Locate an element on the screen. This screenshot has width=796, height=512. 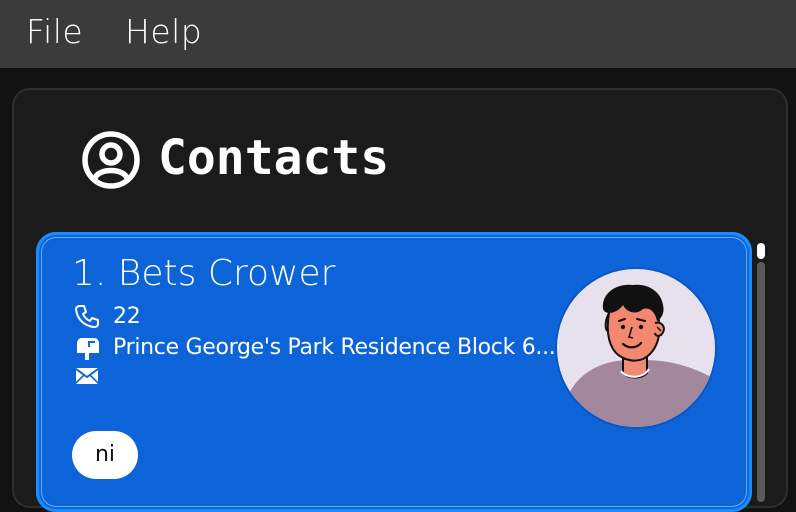
scrollbar-track is located at coordinates (761, 382).